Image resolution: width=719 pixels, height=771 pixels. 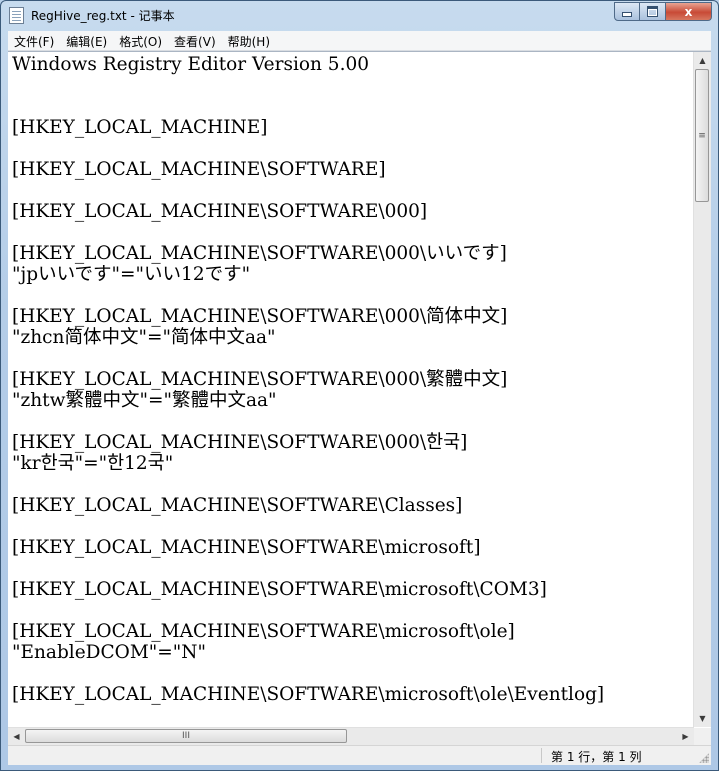 I want to click on minimize-button, so click(x=627, y=11).